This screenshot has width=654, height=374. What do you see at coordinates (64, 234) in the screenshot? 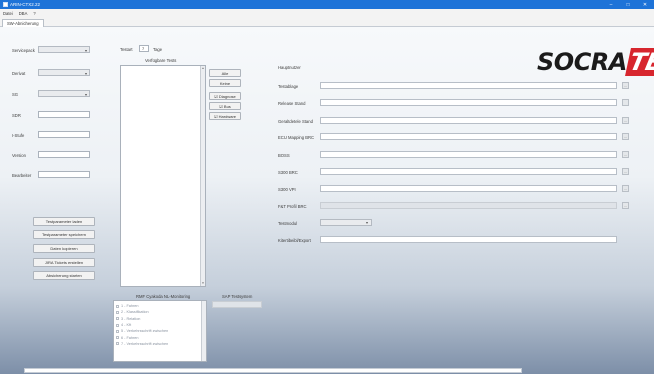
I see `save-params-button: Testparameter speichern` at bounding box center [64, 234].